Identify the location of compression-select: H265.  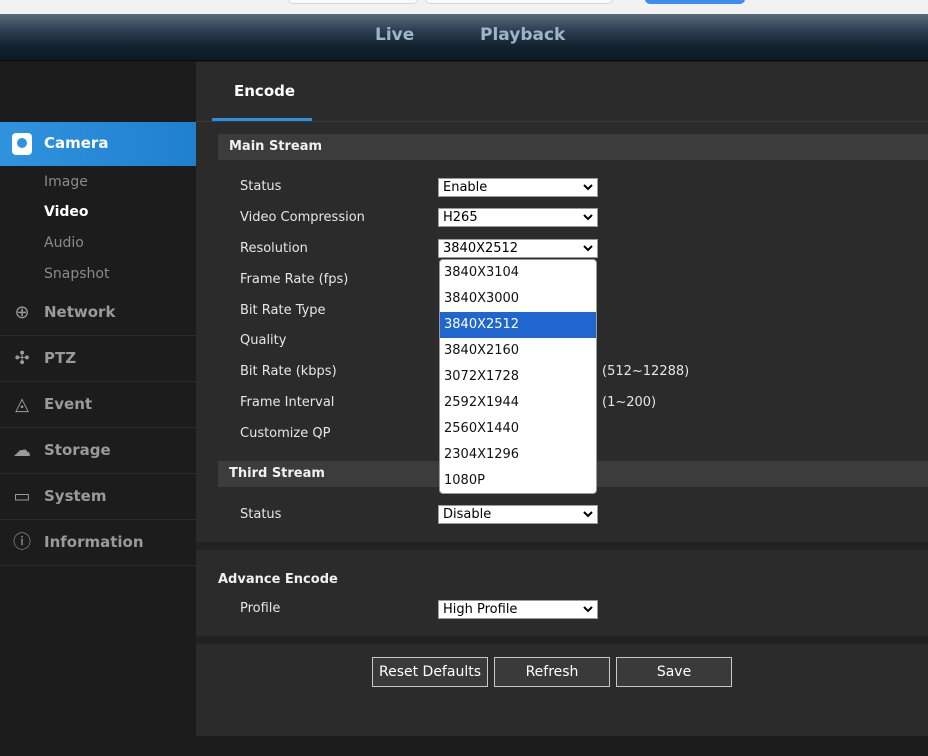
(518, 217).